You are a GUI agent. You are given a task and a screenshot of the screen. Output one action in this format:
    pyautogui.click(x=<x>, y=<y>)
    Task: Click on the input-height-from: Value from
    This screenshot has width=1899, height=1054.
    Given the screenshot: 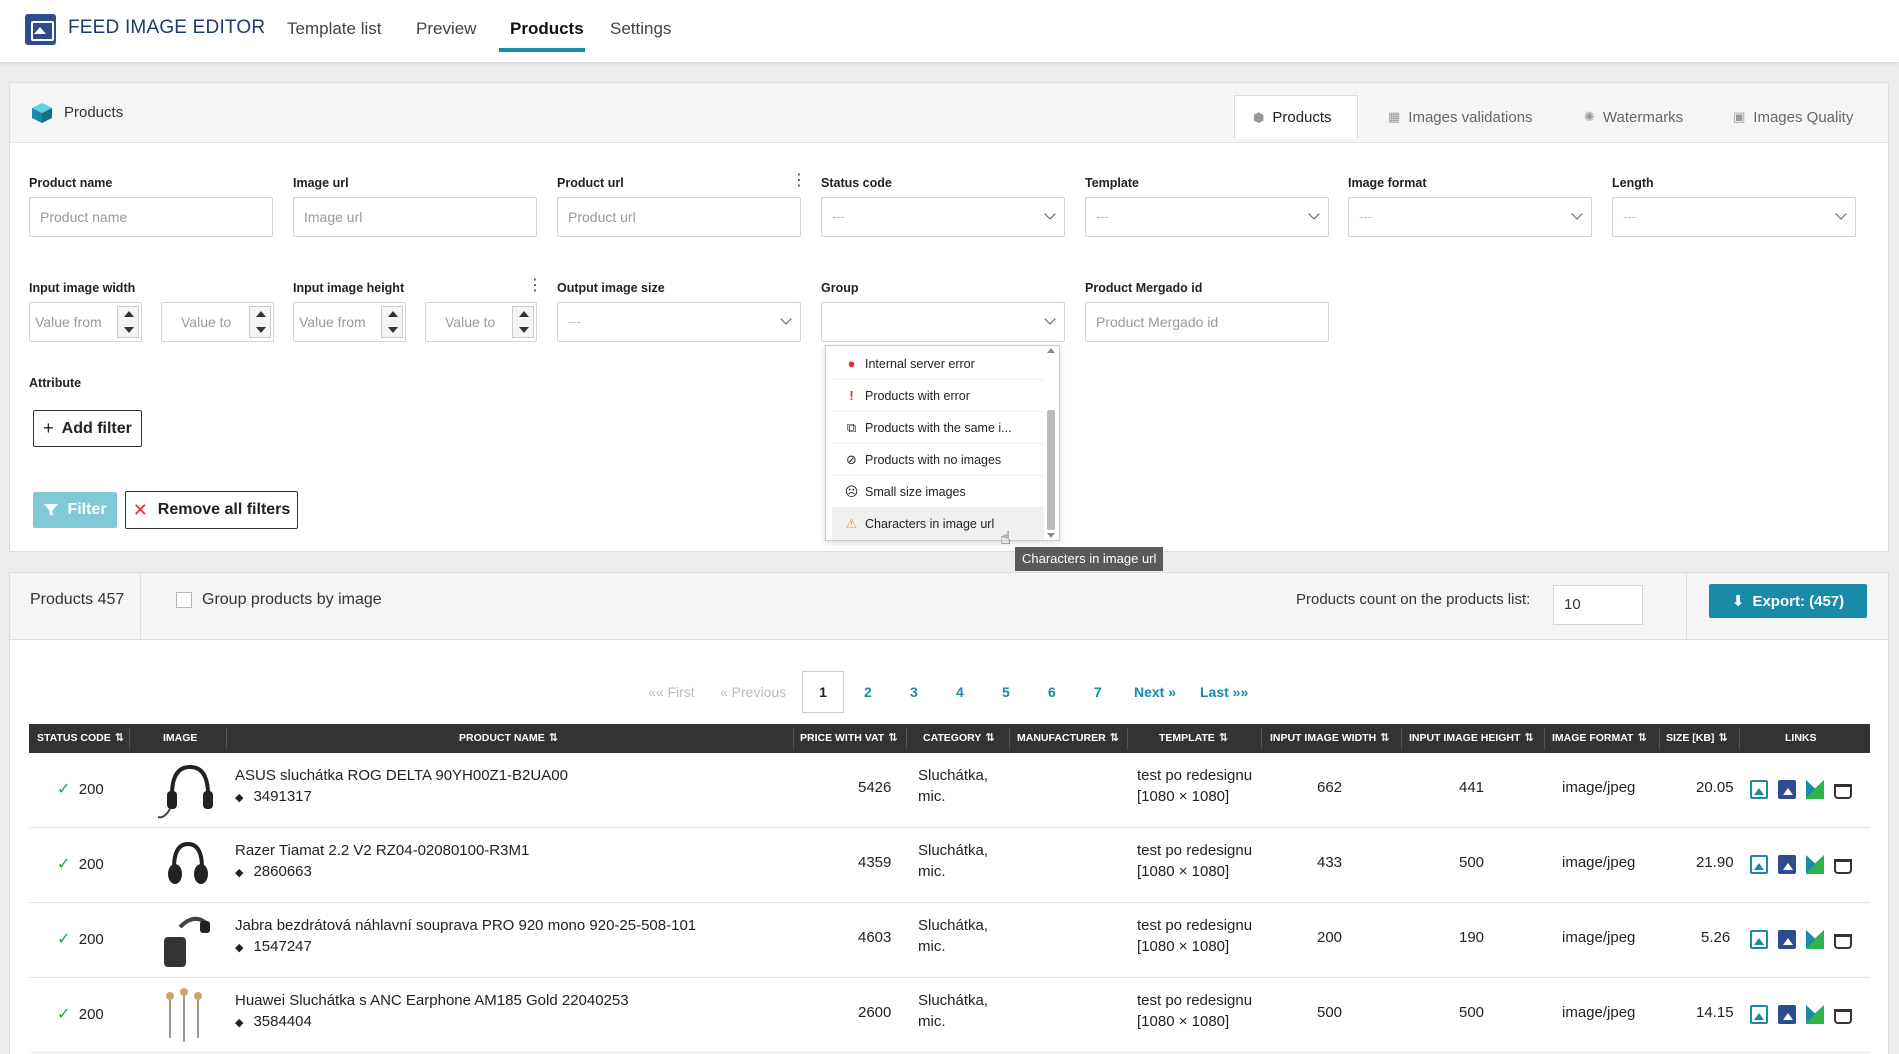 What is the action you would take?
    pyautogui.click(x=349, y=322)
    